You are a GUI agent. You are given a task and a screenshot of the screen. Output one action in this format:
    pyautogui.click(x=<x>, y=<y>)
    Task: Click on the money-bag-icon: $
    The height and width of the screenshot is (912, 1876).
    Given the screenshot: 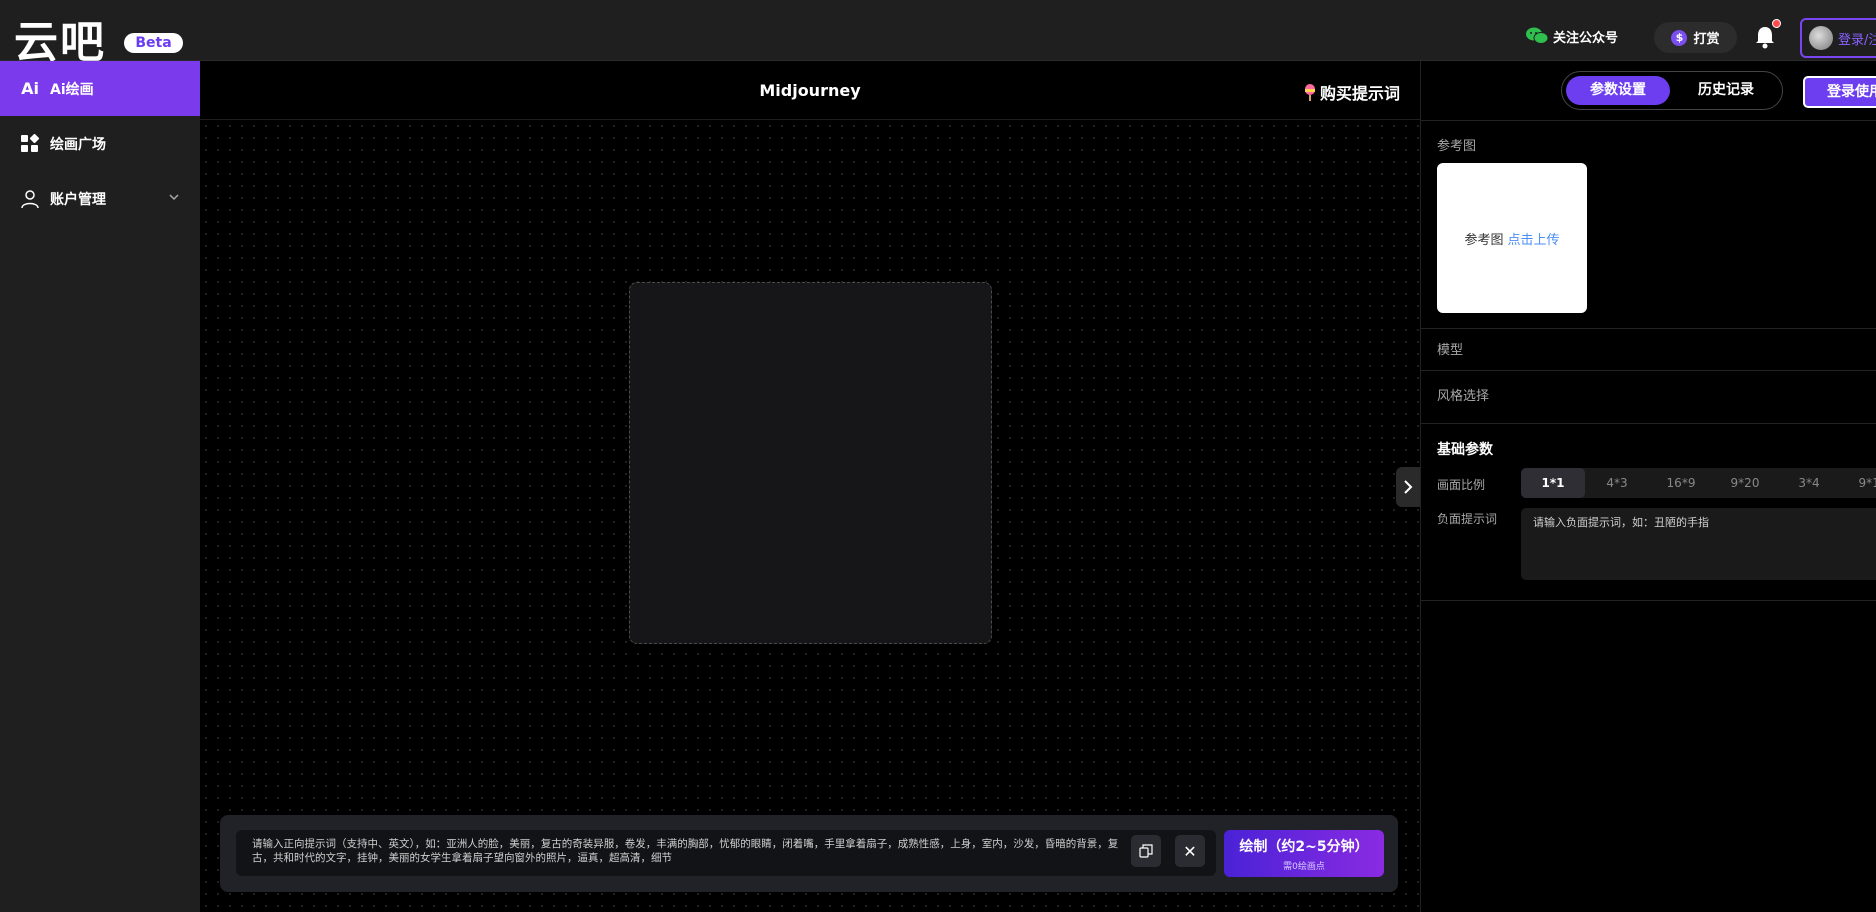 What is the action you would take?
    pyautogui.click(x=1679, y=37)
    